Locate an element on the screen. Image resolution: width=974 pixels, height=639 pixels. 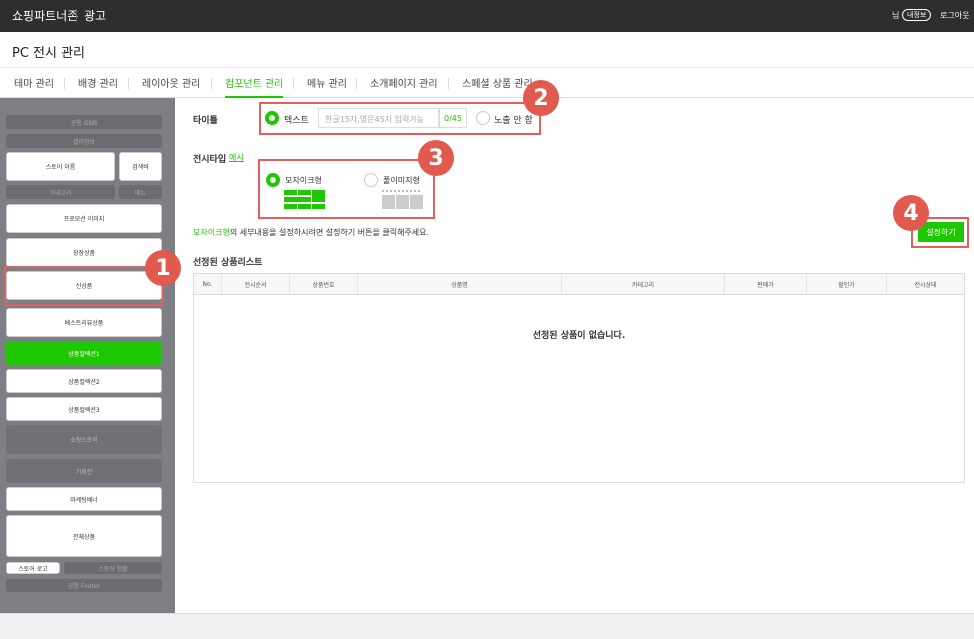
sidebar-seller-info: 셀러정보 is located at coordinates (84, 141).